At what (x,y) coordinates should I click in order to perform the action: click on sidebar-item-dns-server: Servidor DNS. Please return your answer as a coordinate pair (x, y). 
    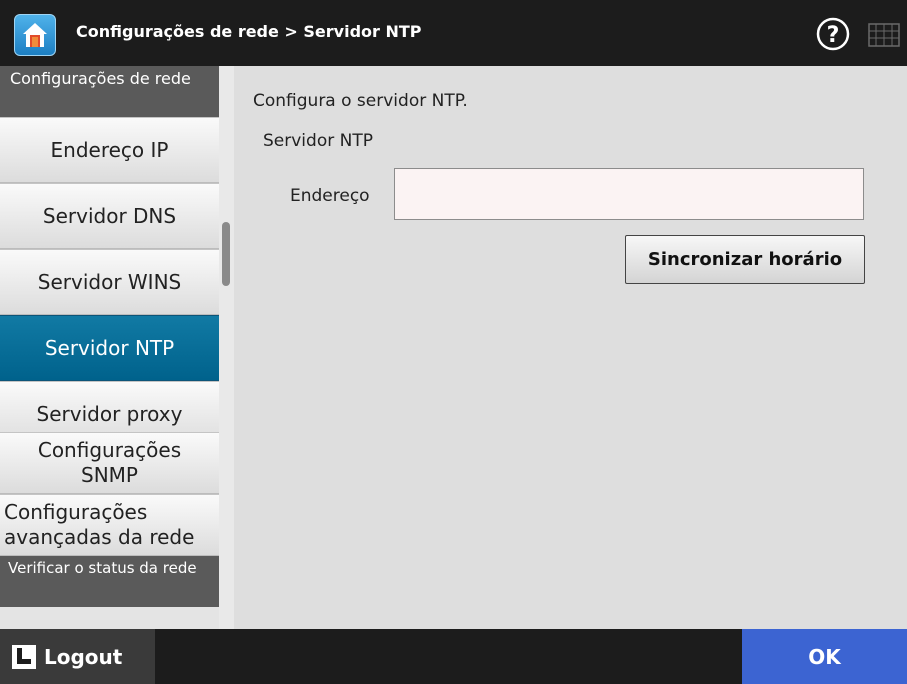
    Looking at the image, I should click on (109, 216).